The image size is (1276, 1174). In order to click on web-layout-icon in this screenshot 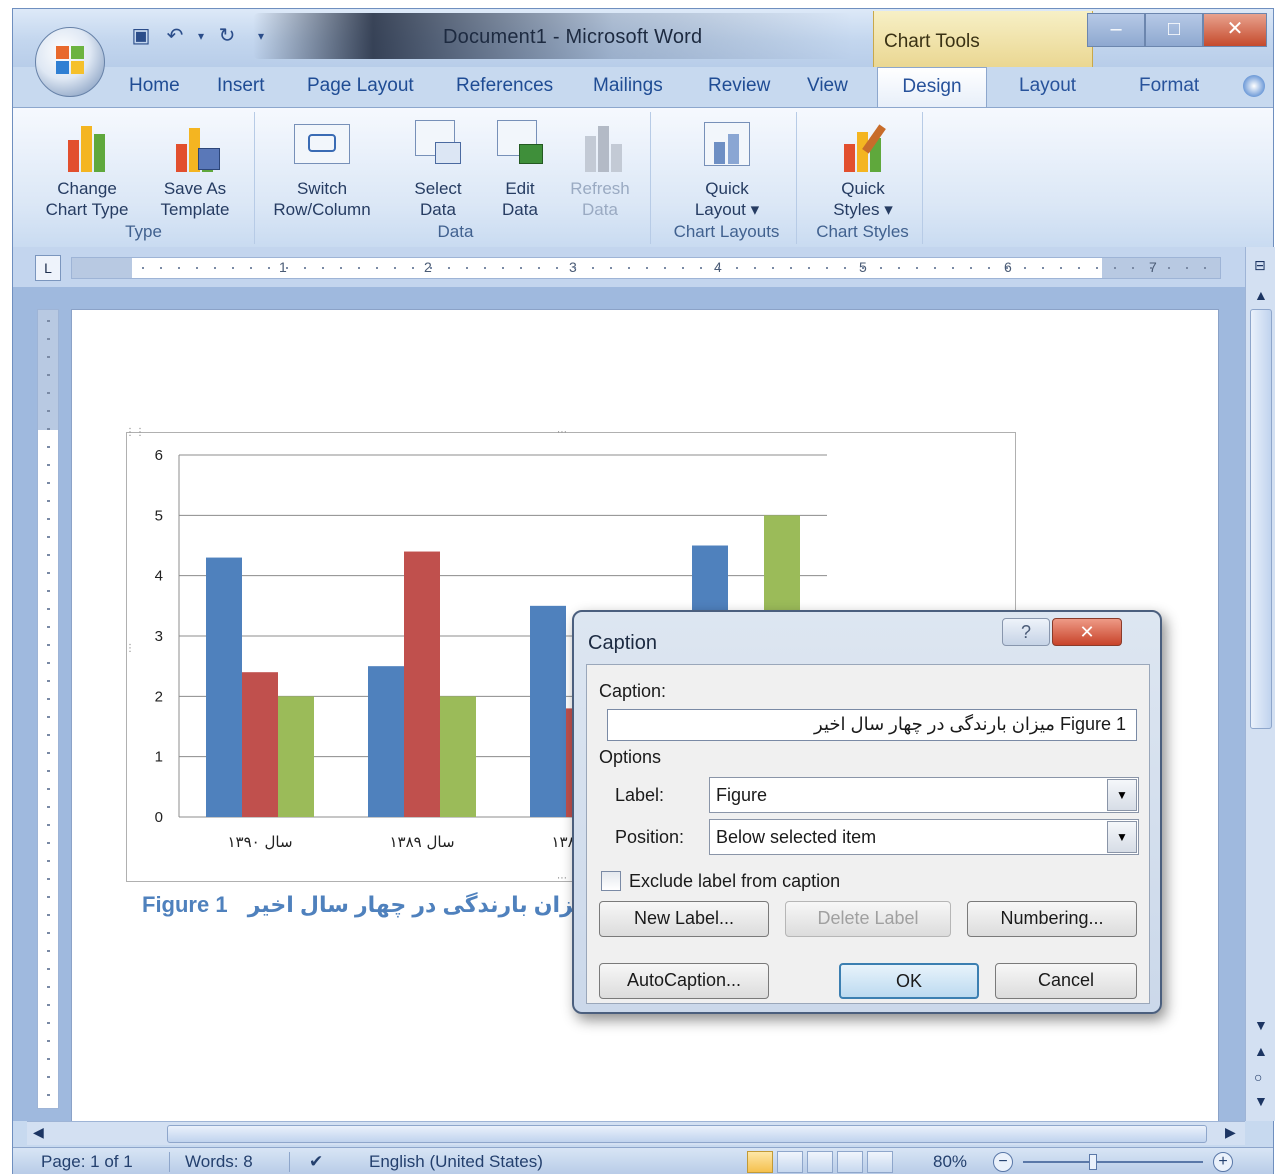, I will do `click(820, 1162)`.